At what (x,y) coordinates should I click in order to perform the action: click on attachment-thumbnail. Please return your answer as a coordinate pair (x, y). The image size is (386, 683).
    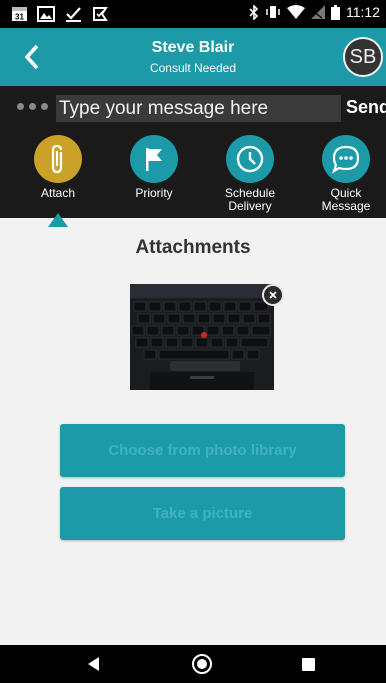
    Looking at the image, I should click on (202, 337).